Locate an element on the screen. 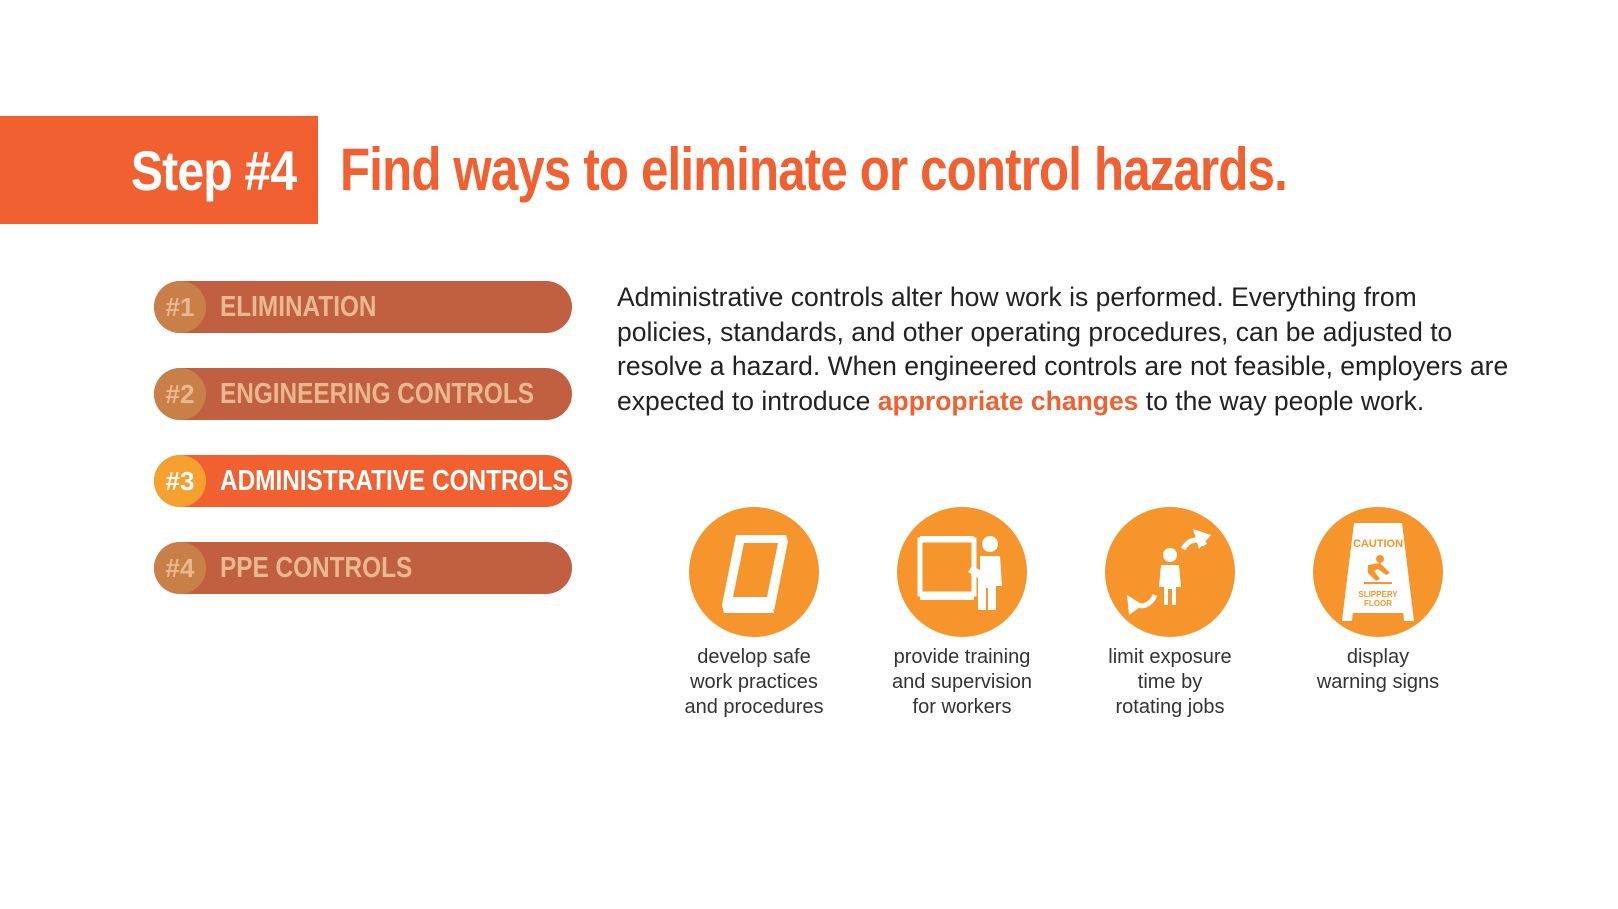 The image size is (1618, 909). level-number: #4 is located at coordinates (180, 568).